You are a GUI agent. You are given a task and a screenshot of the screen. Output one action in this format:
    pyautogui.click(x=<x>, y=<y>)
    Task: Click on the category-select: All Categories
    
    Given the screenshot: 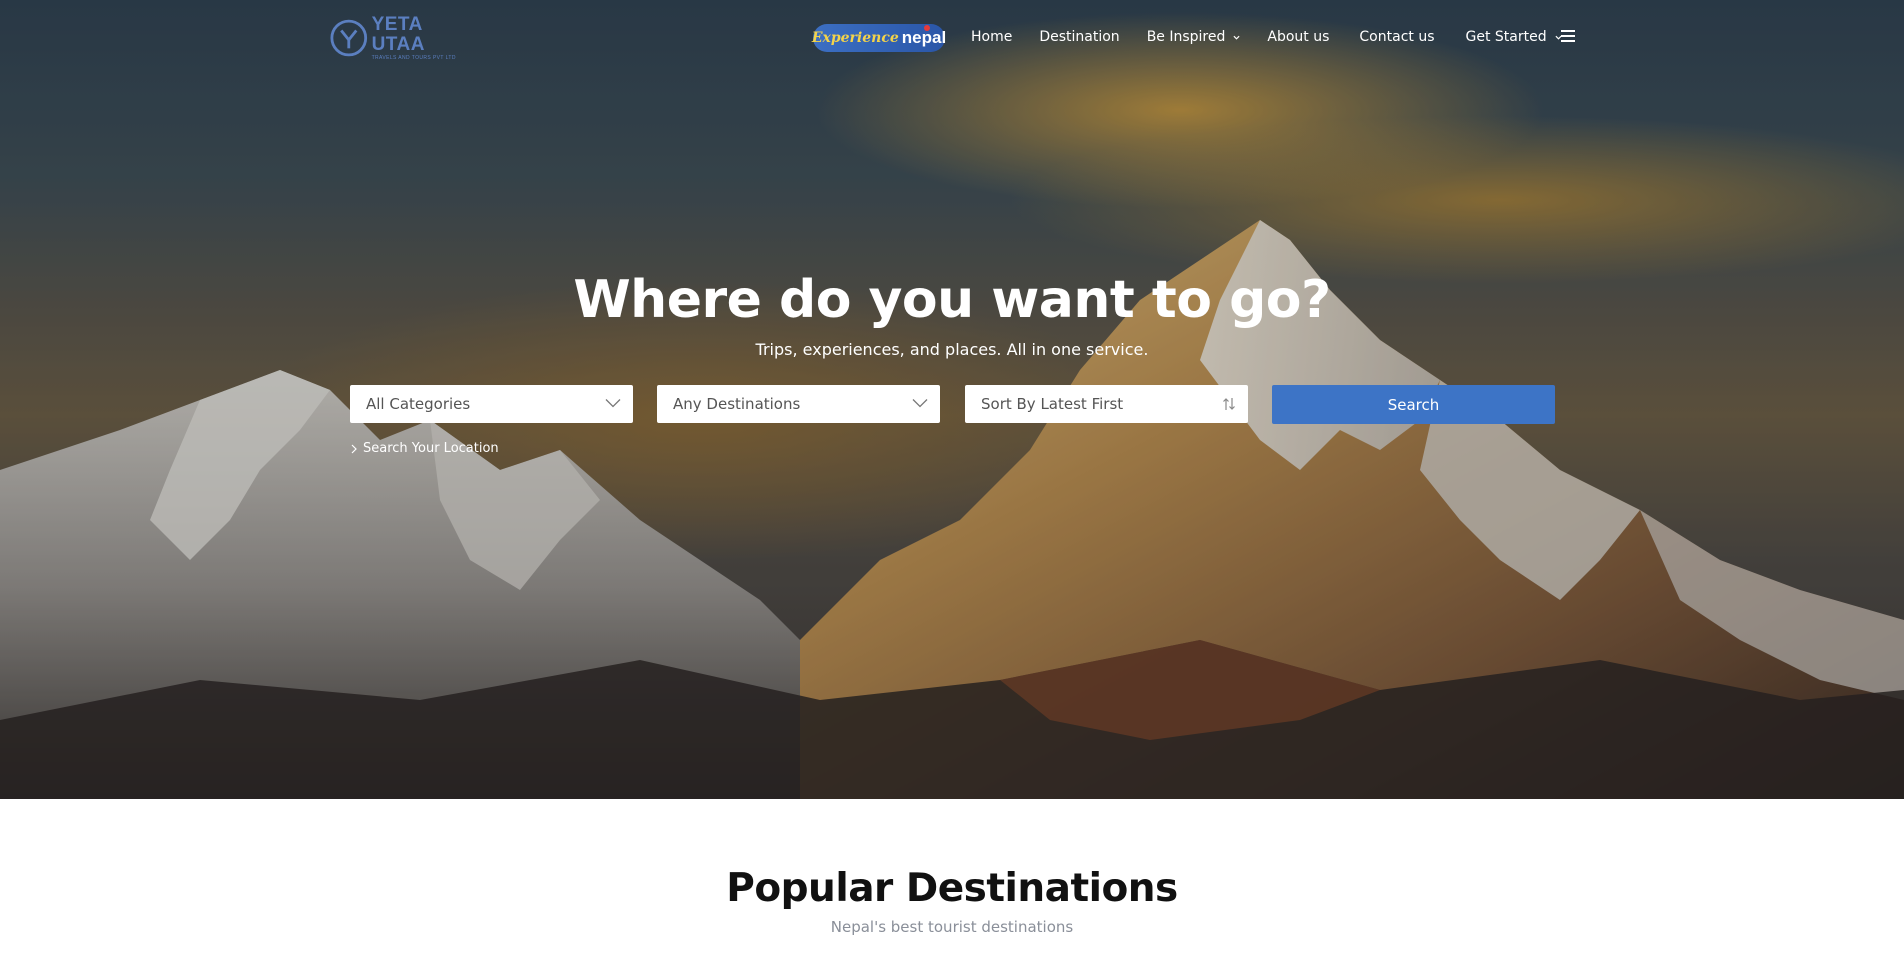 What is the action you would take?
    pyautogui.click(x=491, y=404)
    